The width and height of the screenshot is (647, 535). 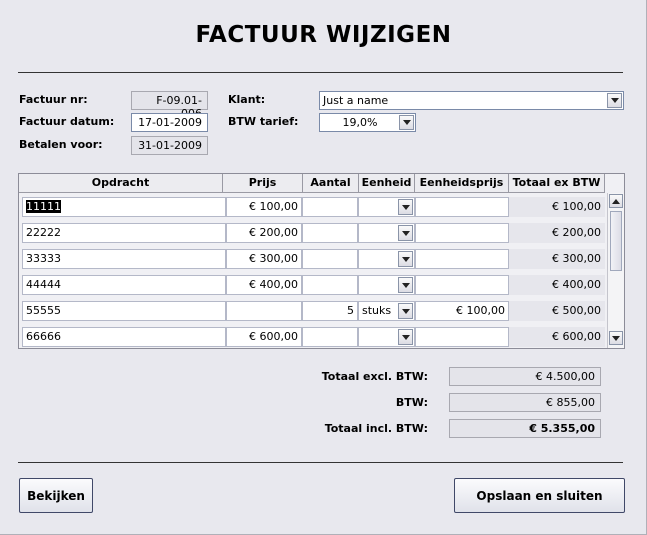 What do you see at coordinates (264, 311) in the screenshot?
I see `prijs-cell` at bounding box center [264, 311].